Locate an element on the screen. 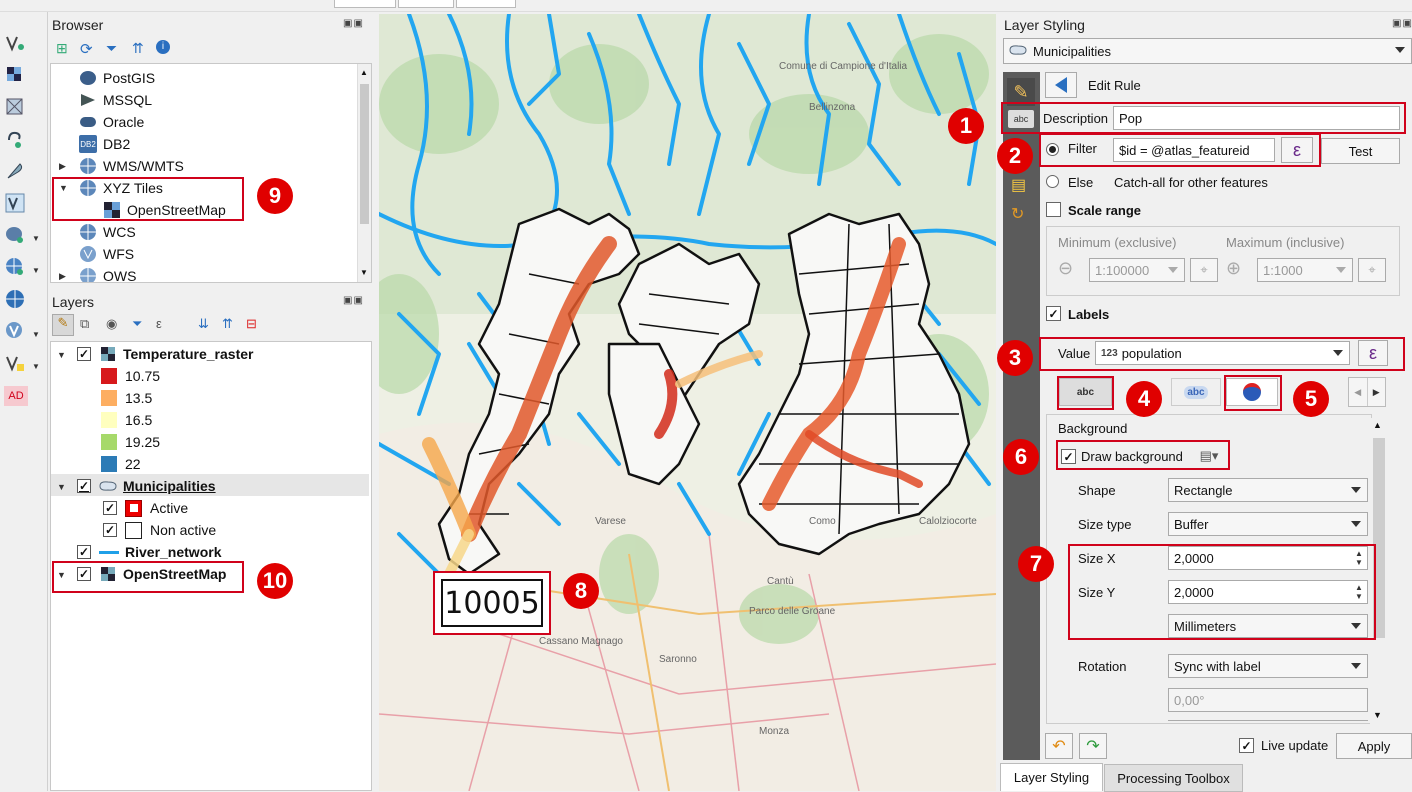 The image size is (1412, 792). layer-selector: Municipalities is located at coordinates (1207, 51).